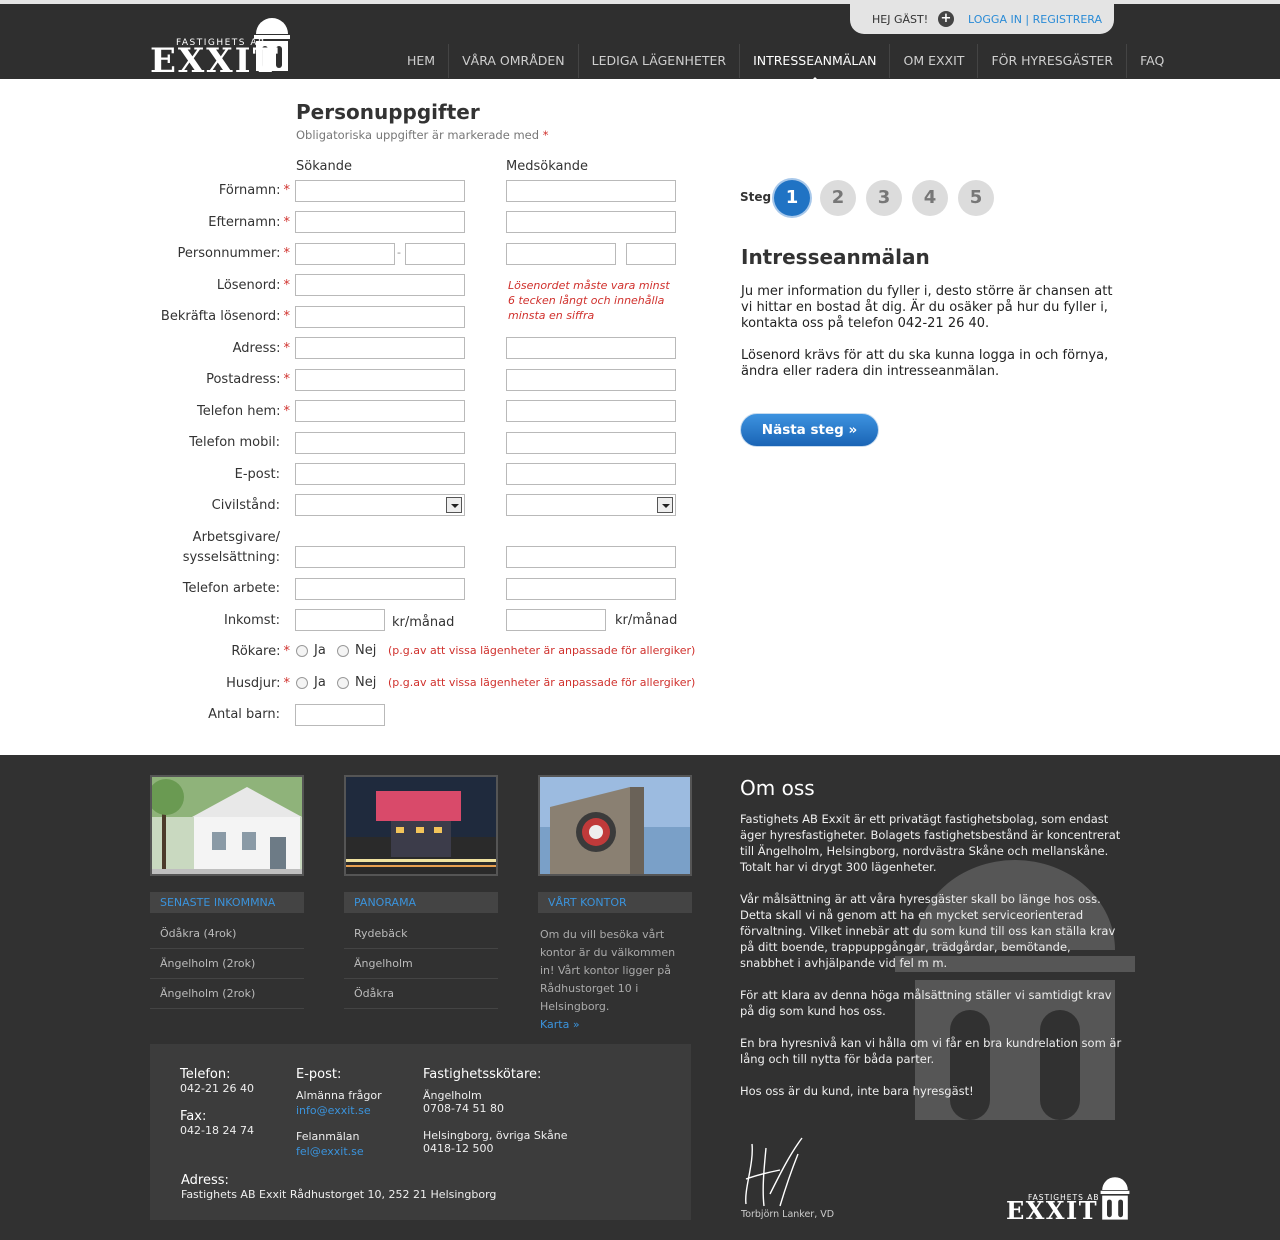 The height and width of the screenshot is (1240, 1280). I want to click on co-employer-input, so click(591, 557).